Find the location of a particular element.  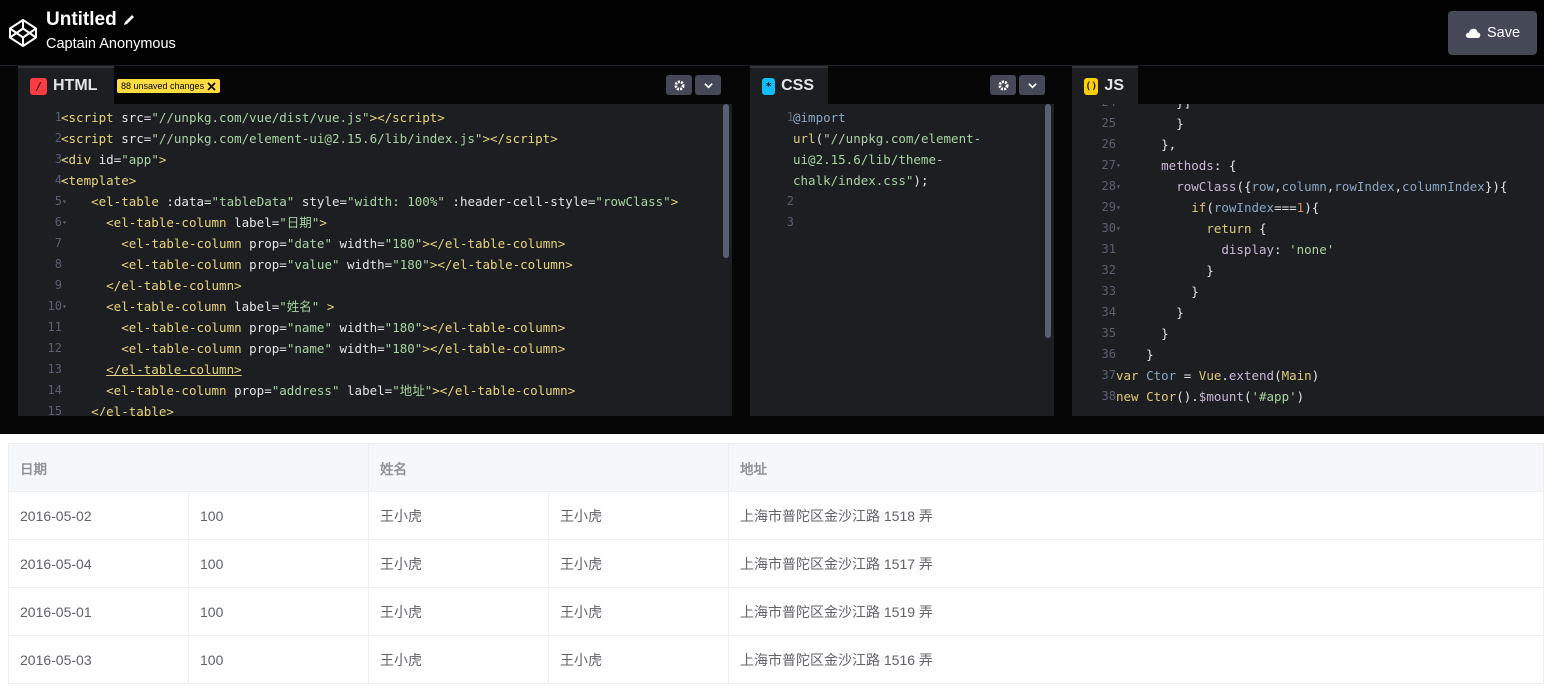

code-line: 13 </el-table-column> is located at coordinates (375, 369).